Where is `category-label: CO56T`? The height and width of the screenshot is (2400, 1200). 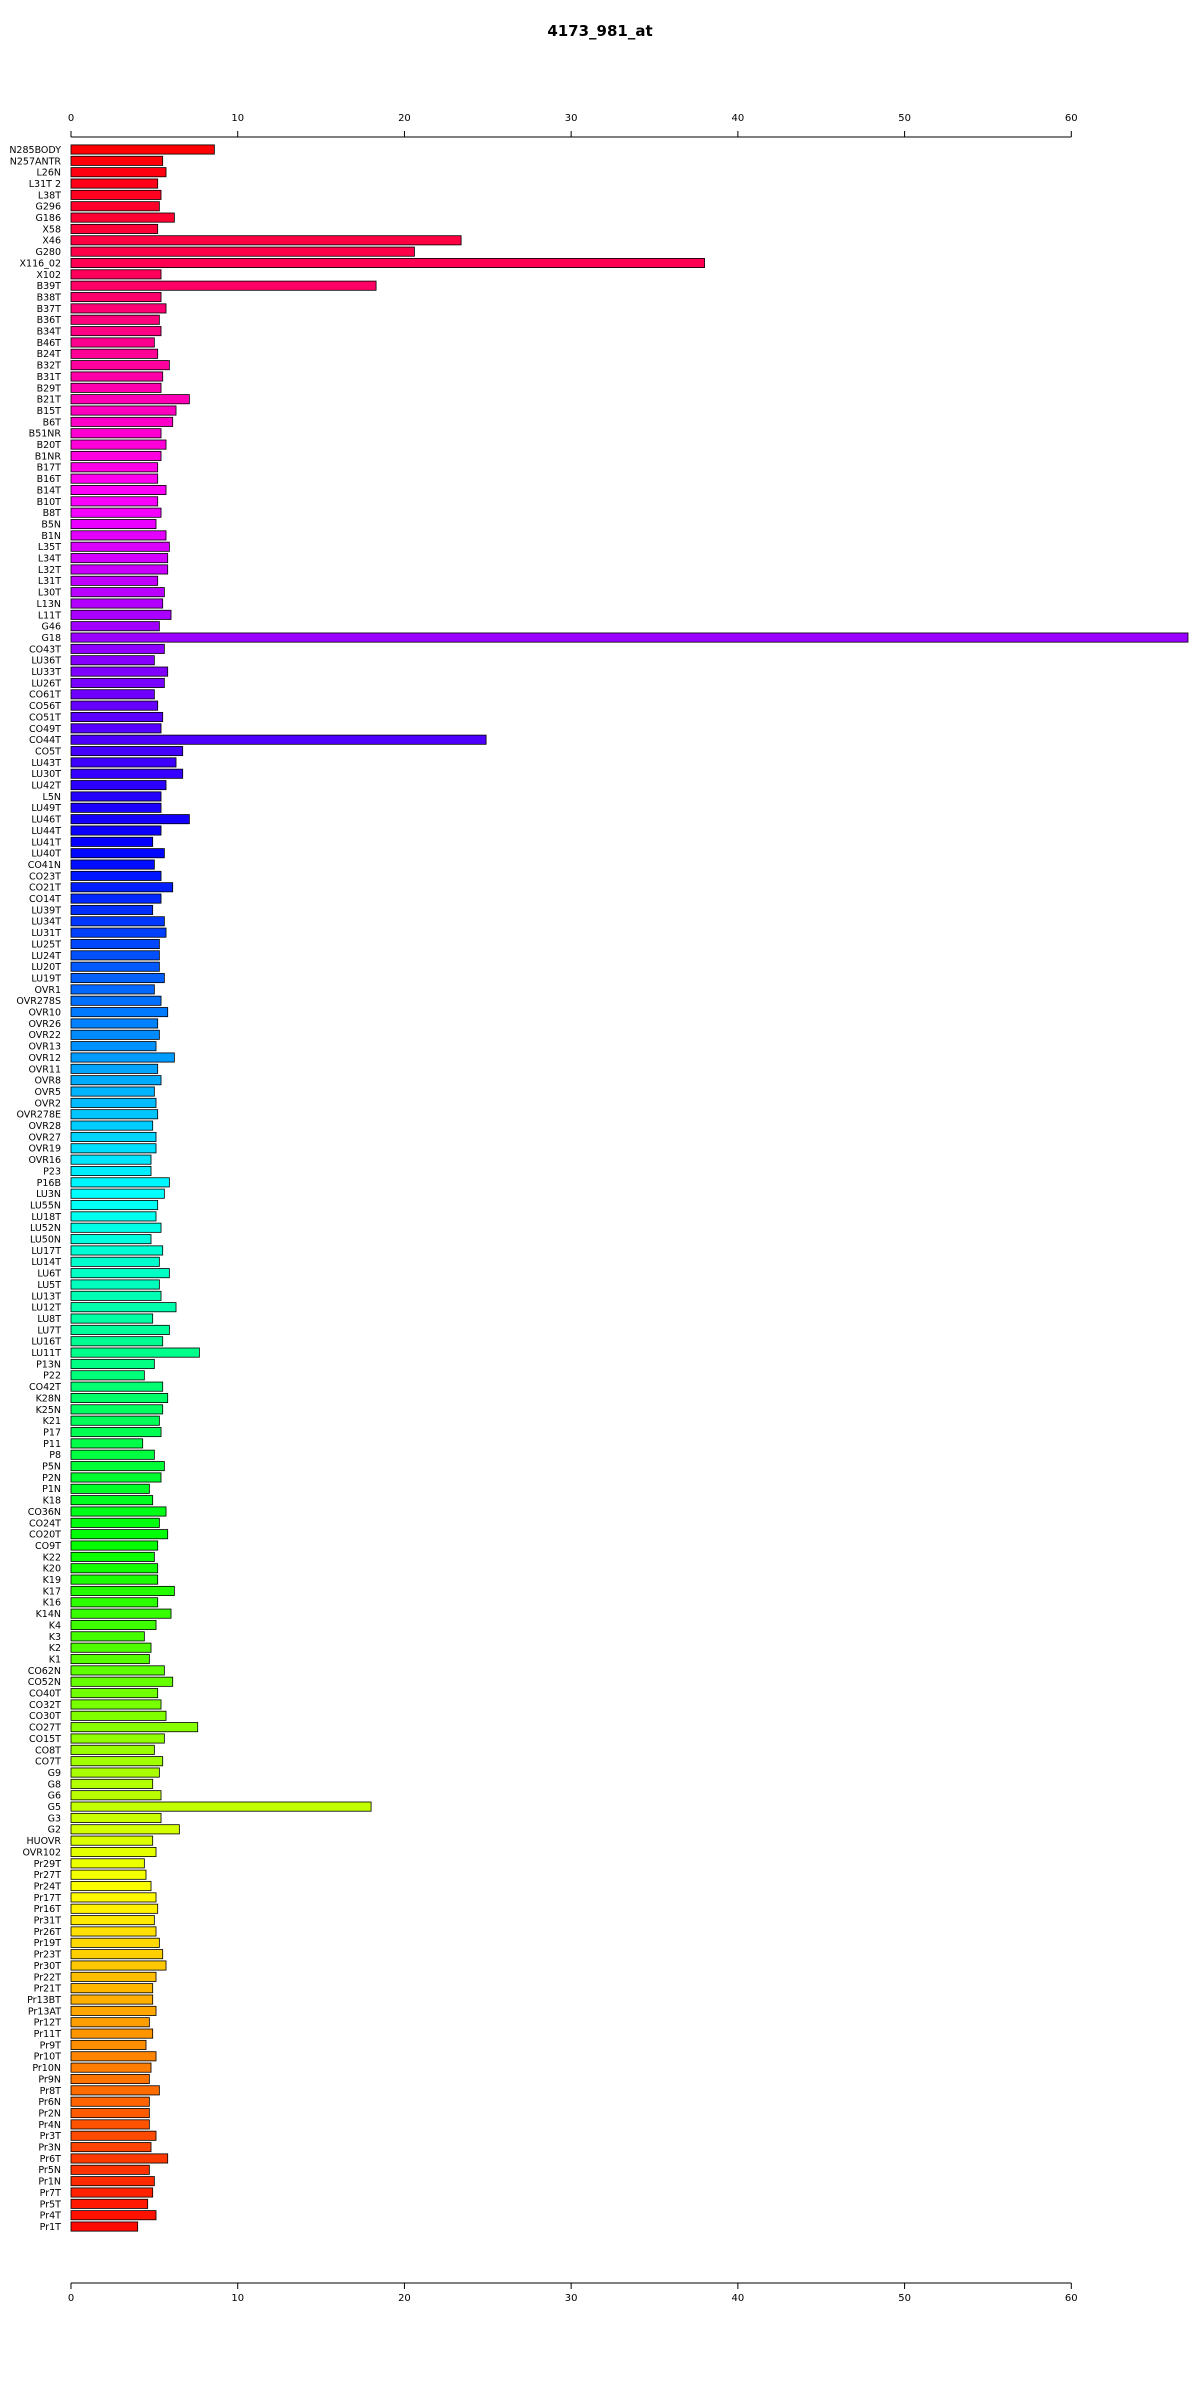
category-label: CO56T is located at coordinates (45, 706).